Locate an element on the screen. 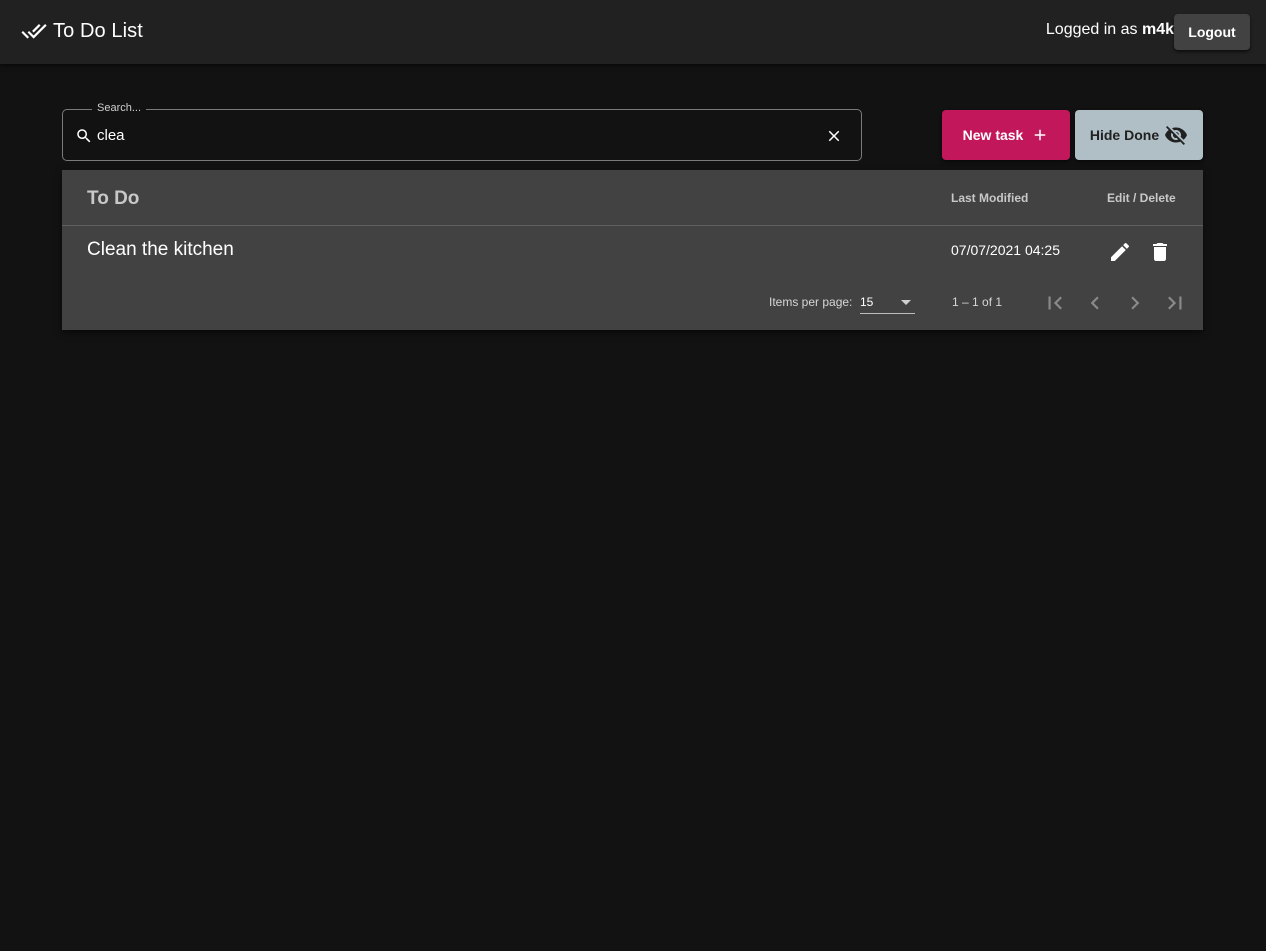 The image size is (1266, 951). brand: To Do List is located at coordinates (82, 31).